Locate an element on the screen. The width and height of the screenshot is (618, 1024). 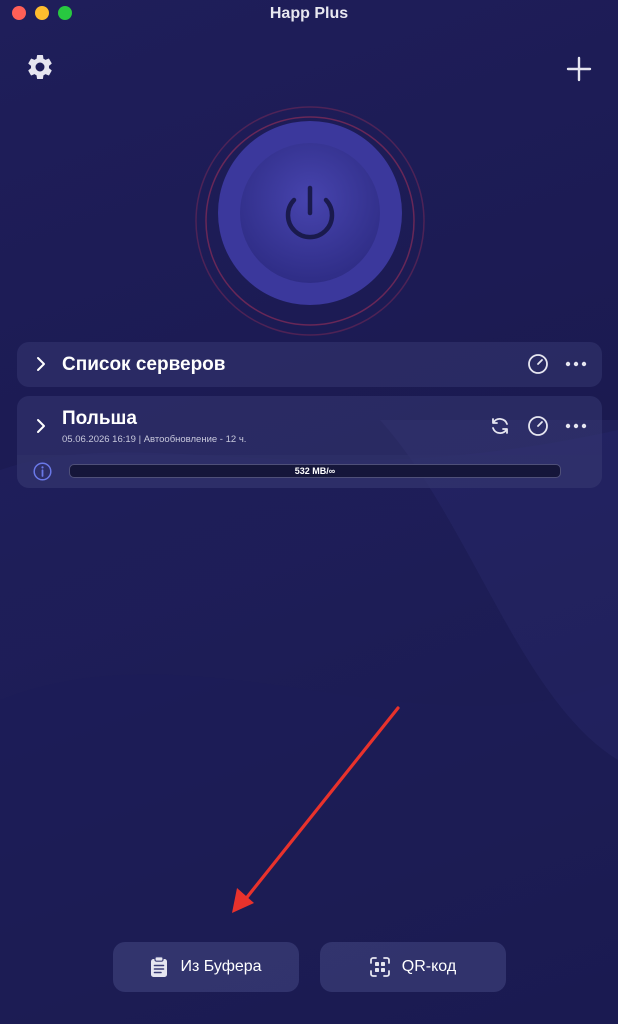
gear-icon is located at coordinates (40, 66).